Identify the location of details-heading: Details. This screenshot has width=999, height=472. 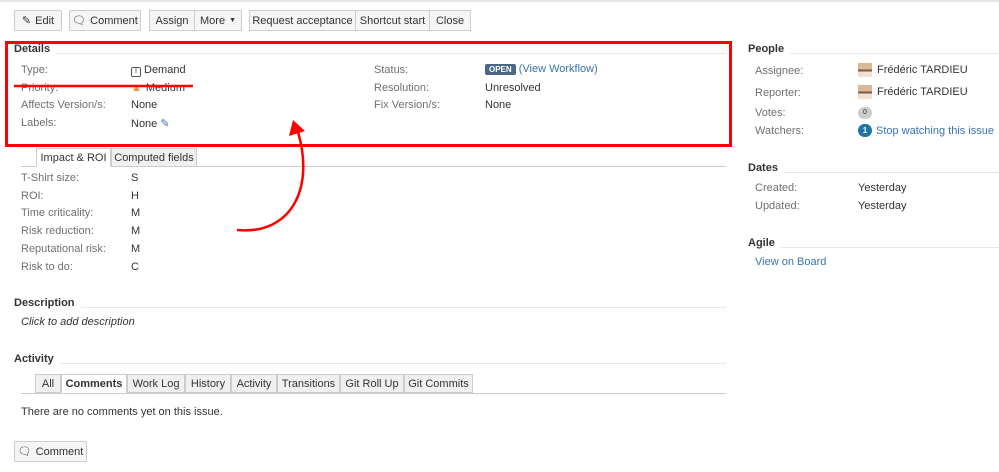
(35, 49).